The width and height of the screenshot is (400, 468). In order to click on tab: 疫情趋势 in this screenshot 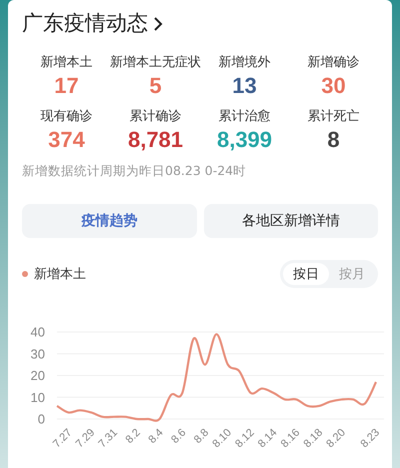, I will do `click(109, 221)`.